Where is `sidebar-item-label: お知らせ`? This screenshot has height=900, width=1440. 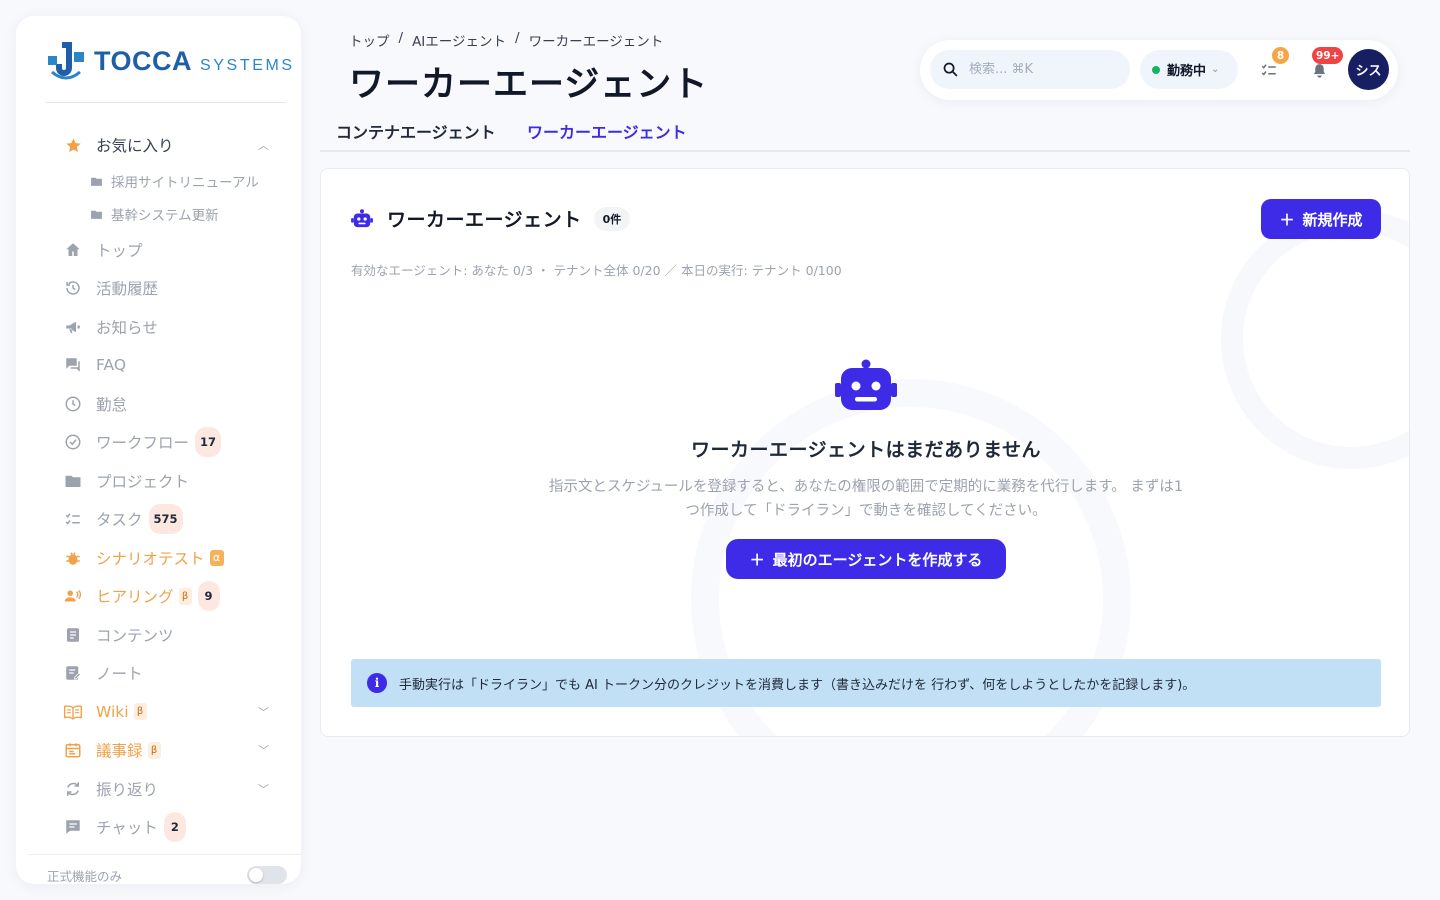 sidebar-item-label: お知らせ is located at coordinates (127, 327).